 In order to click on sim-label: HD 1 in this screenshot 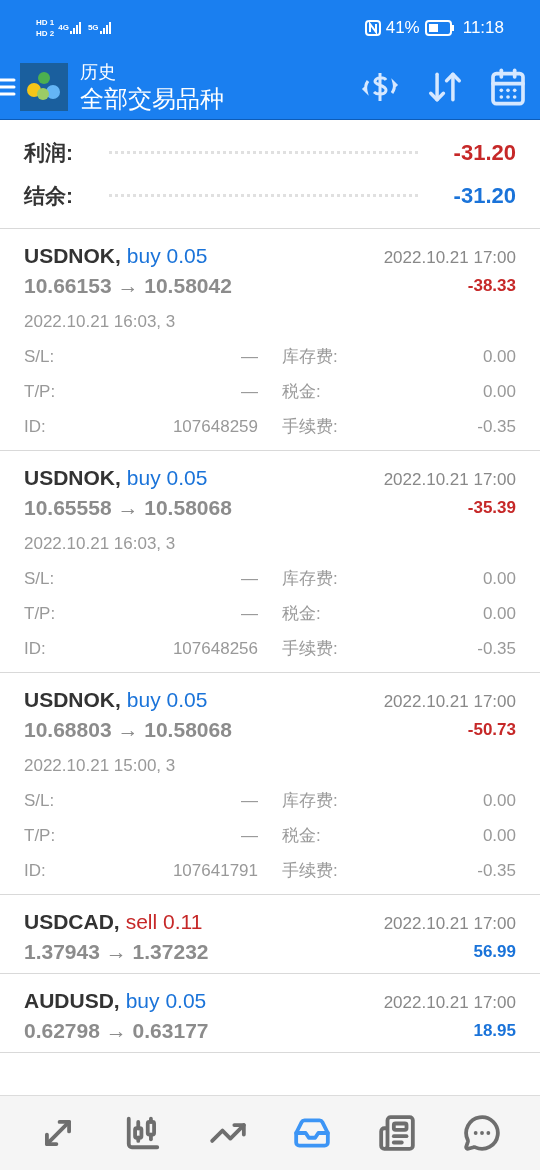, I will do `click(45, 22)`.